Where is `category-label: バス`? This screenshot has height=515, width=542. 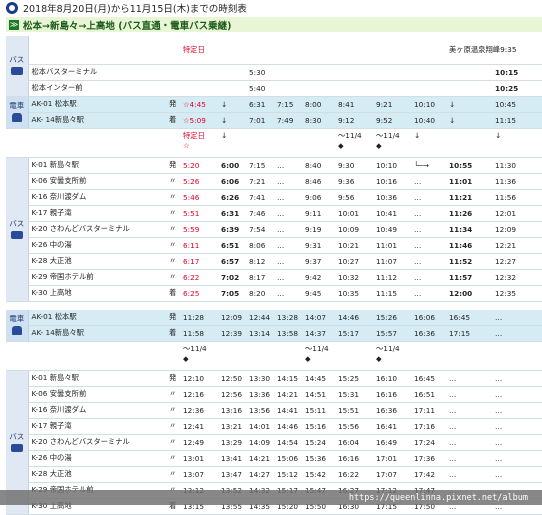
category-label: バス is located at coordinates (17, 60).